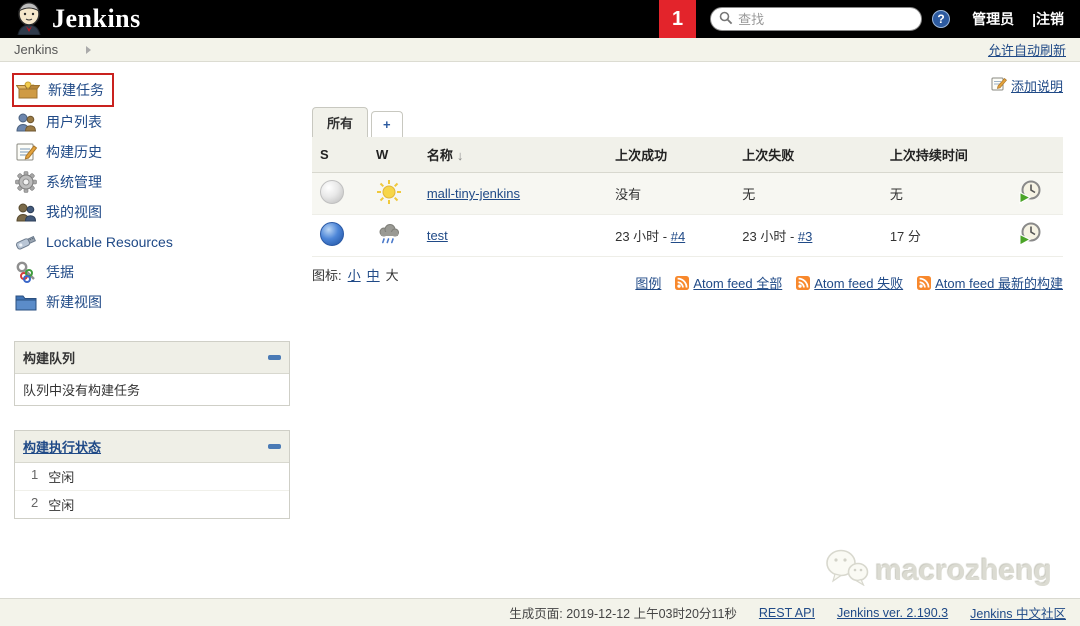 Image resolution: width=1080 pixels, height=626 pixels. Describe the element at coordinates (770, 236) in the screenshot. I see `last-failure-time: 23 小时 -` at that location.